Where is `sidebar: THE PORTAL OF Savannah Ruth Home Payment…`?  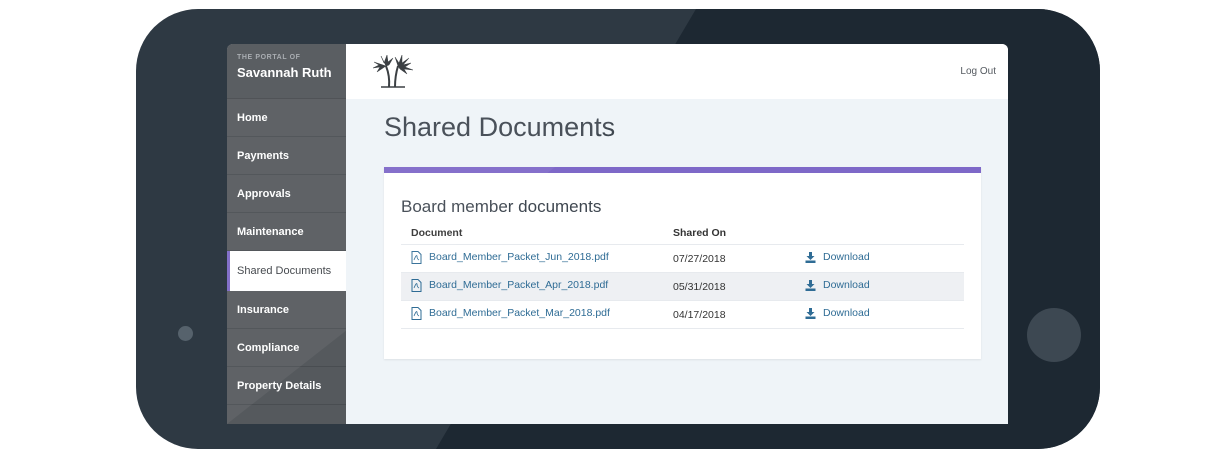
sidebar: THE PORTAL OF Savannah Ruth Home Payment… is located at coordinates (286, 234).